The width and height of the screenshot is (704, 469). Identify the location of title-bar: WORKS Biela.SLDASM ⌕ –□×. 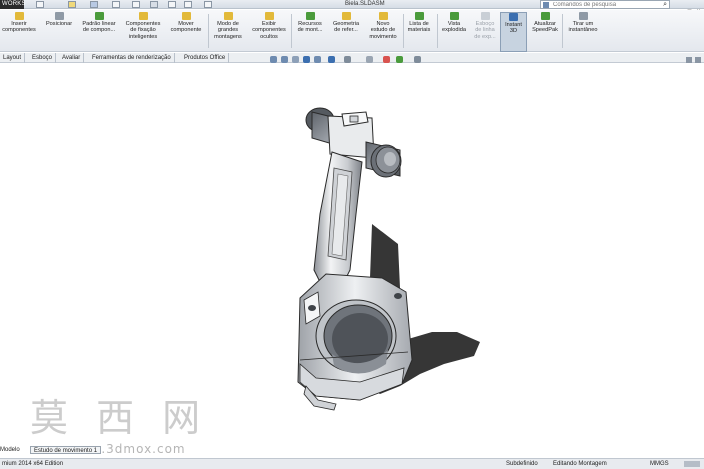
(352, 7).